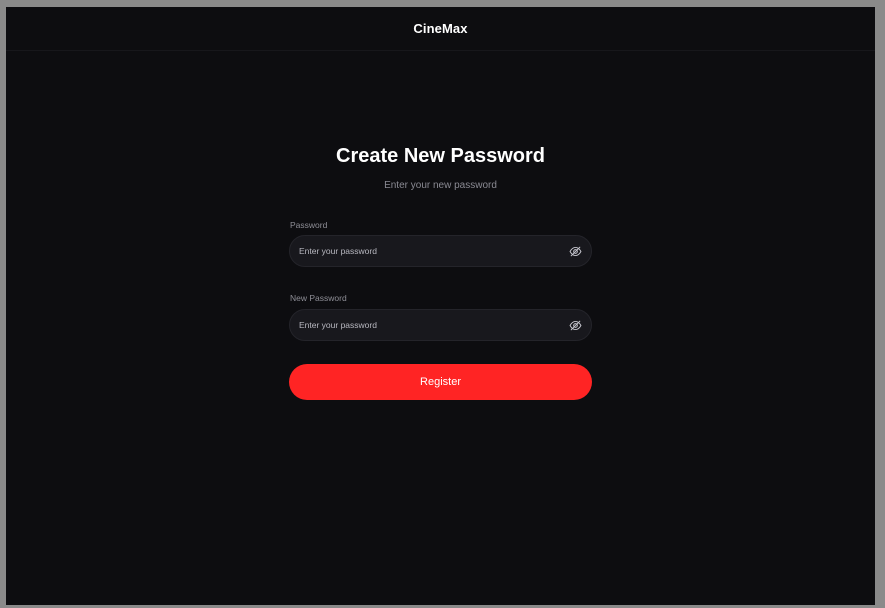  Describe the element at coordinates (429, 325) in the screenshot. I see `new-password-input` at that location.